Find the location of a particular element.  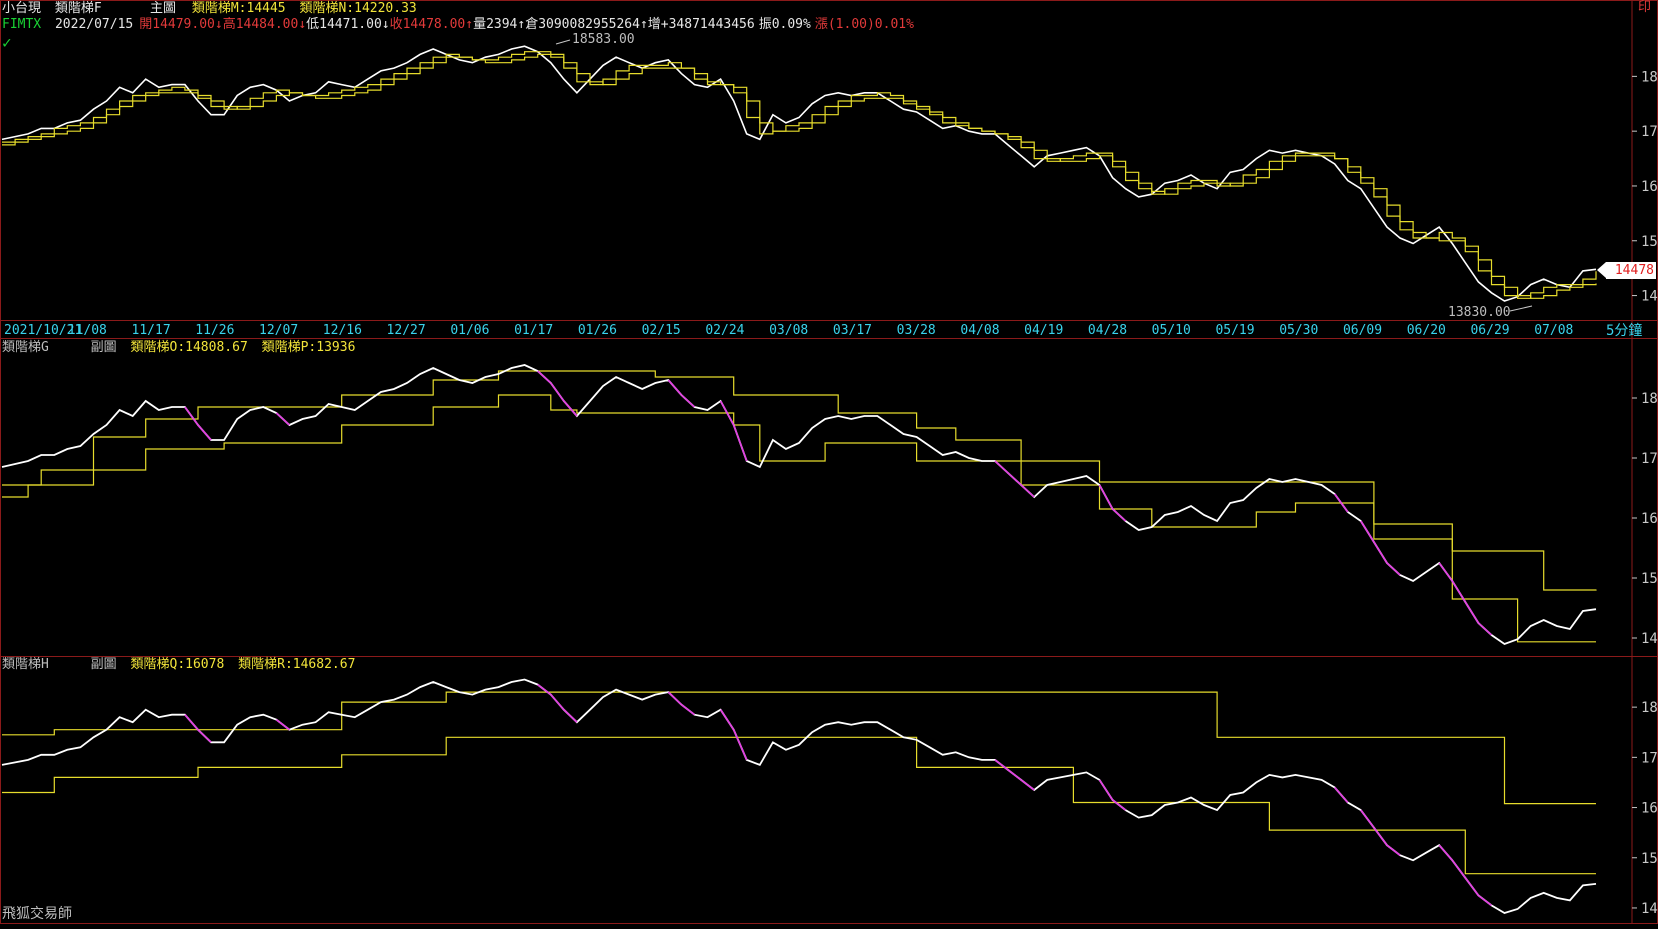

print-icon: 印 is located at coordinates (1644, 8).